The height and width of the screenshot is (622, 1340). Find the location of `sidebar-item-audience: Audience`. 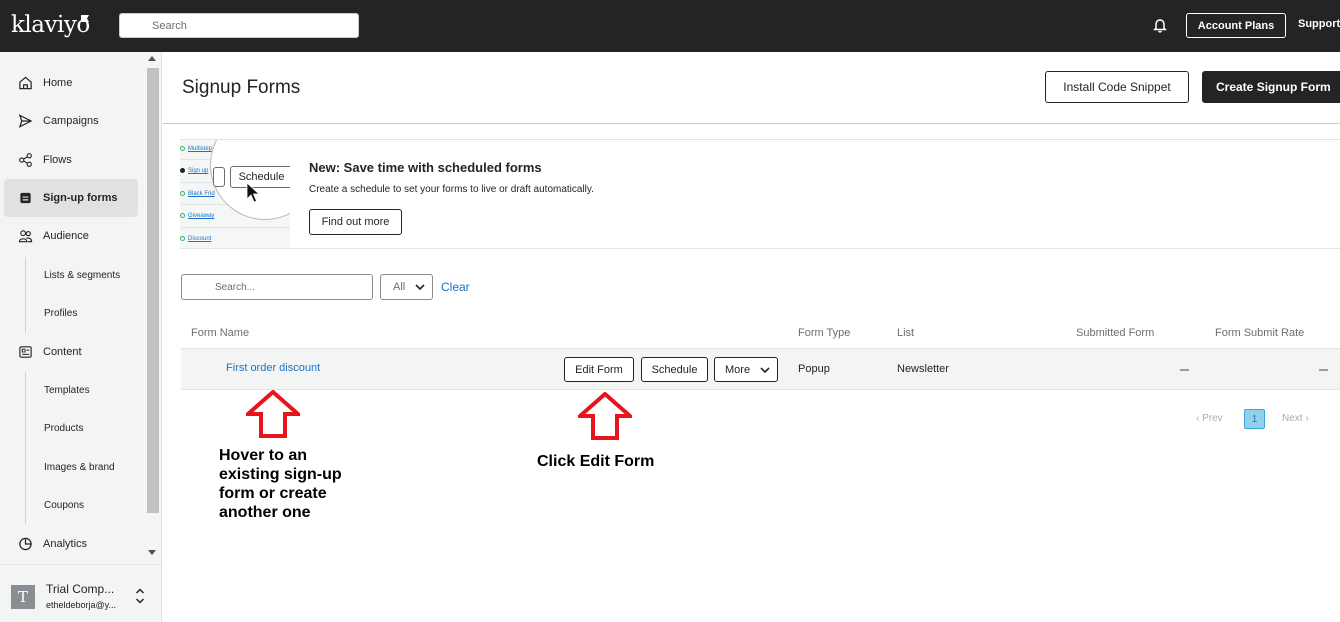

sidebar-item-audience: Audience is located at coordinates (71, 236).